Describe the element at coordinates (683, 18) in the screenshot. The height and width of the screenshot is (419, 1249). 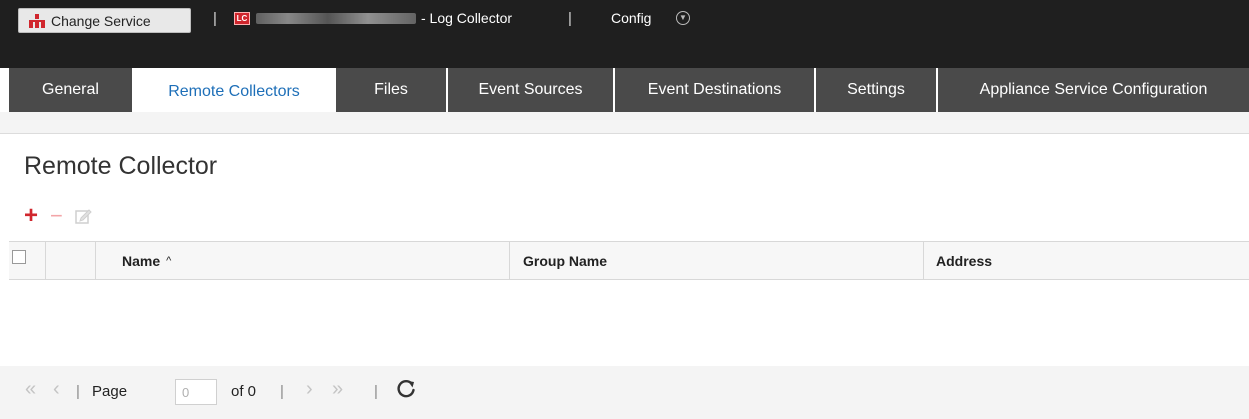
I see `chevron-down-icon: ▼` at that location.